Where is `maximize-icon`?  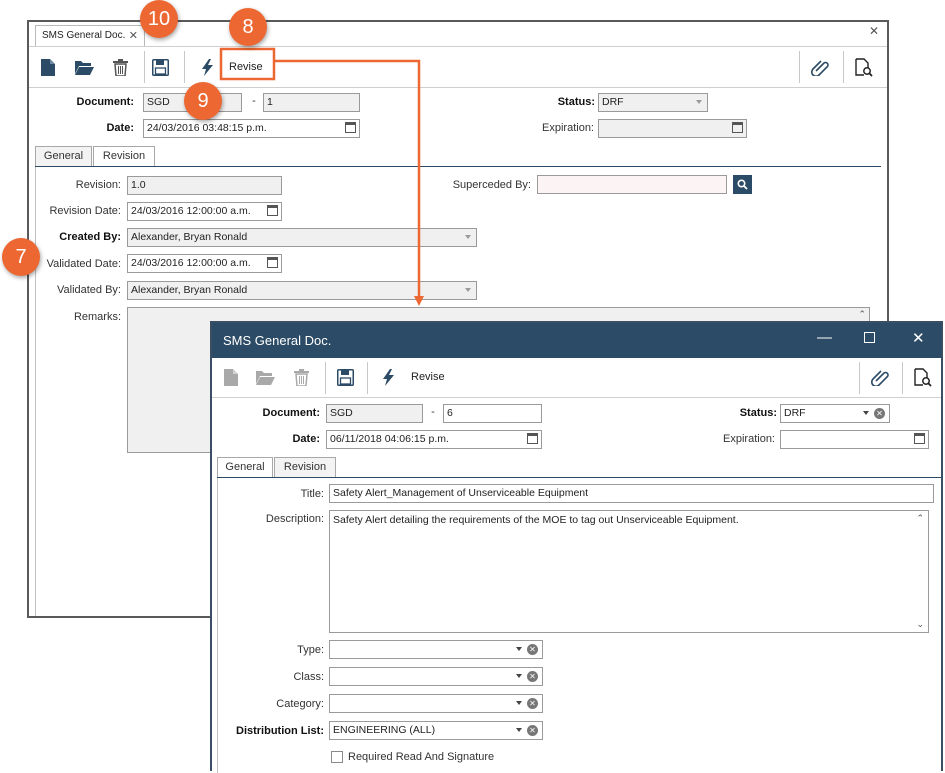 maximize-icon is located at coordinates (869, 338).